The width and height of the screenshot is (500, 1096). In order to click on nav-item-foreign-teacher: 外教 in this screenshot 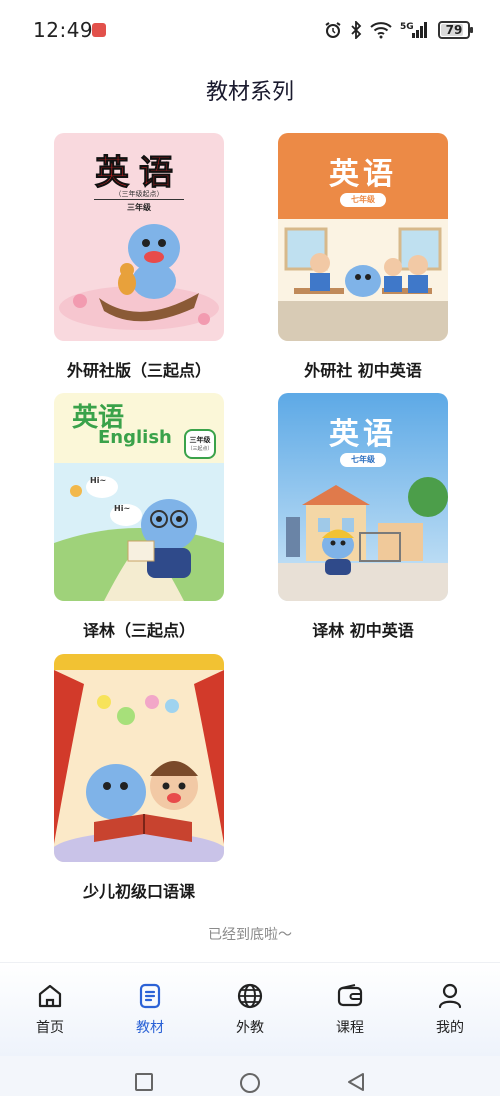, I will do `click(250, 1009)`.